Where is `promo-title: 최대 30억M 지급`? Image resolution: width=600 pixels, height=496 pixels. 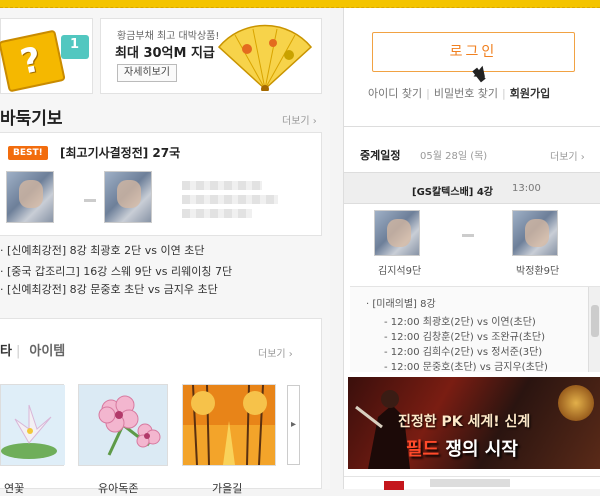 promo-title: 최대 30억M 지급 is located at coordinates (165, 53).